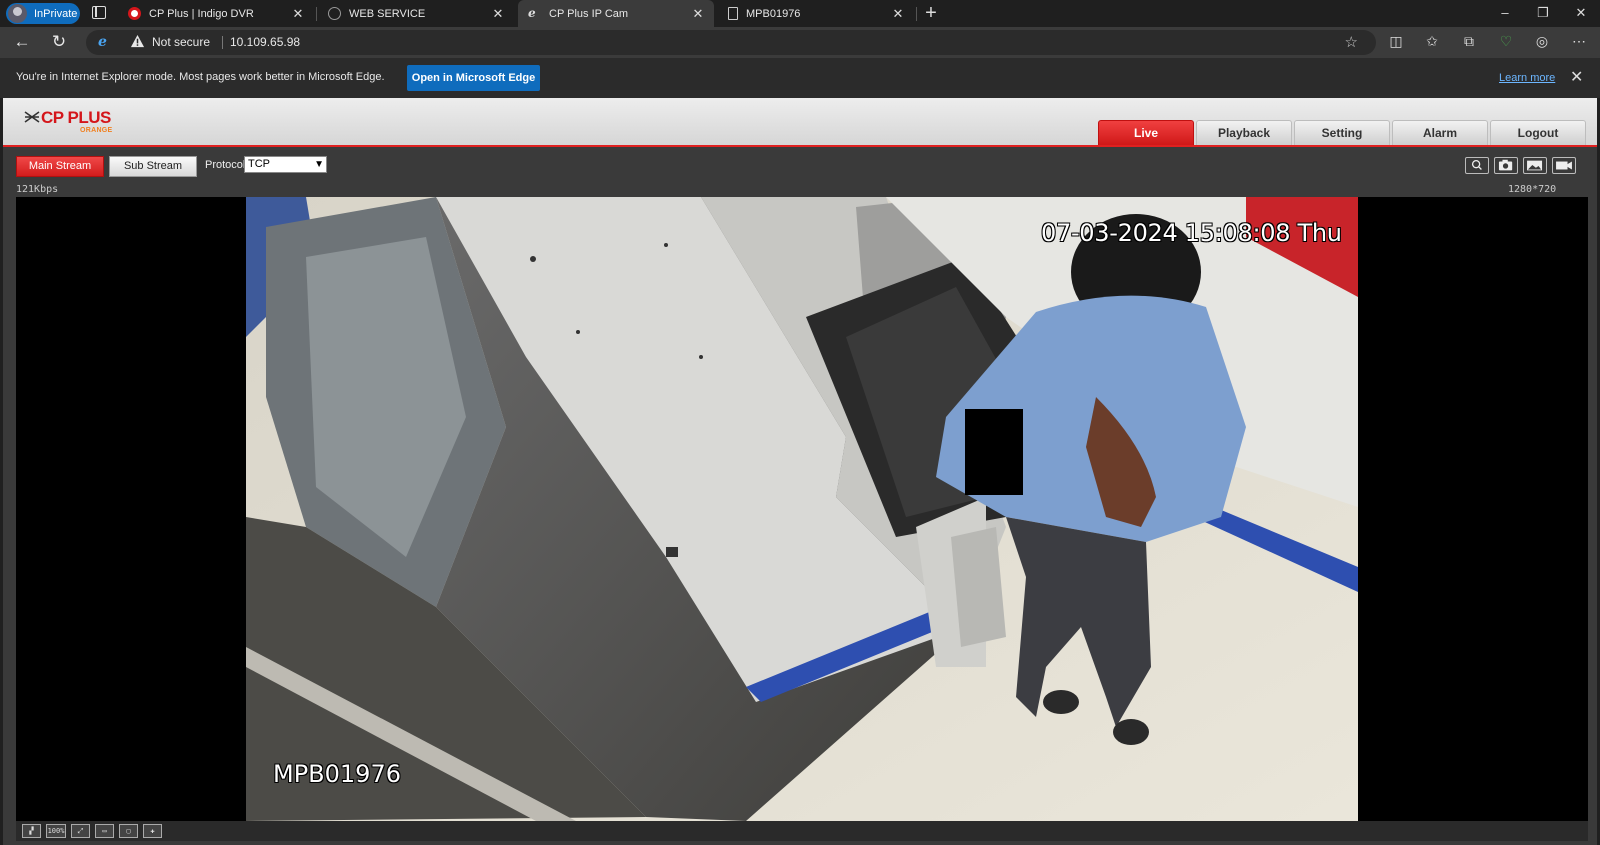 Image resolution: width=1600 pixels, height=845 pixels. What do you see at coordinates (17, 13) in the screenshot?
I see `avatar` at bounding box center [17, 13].